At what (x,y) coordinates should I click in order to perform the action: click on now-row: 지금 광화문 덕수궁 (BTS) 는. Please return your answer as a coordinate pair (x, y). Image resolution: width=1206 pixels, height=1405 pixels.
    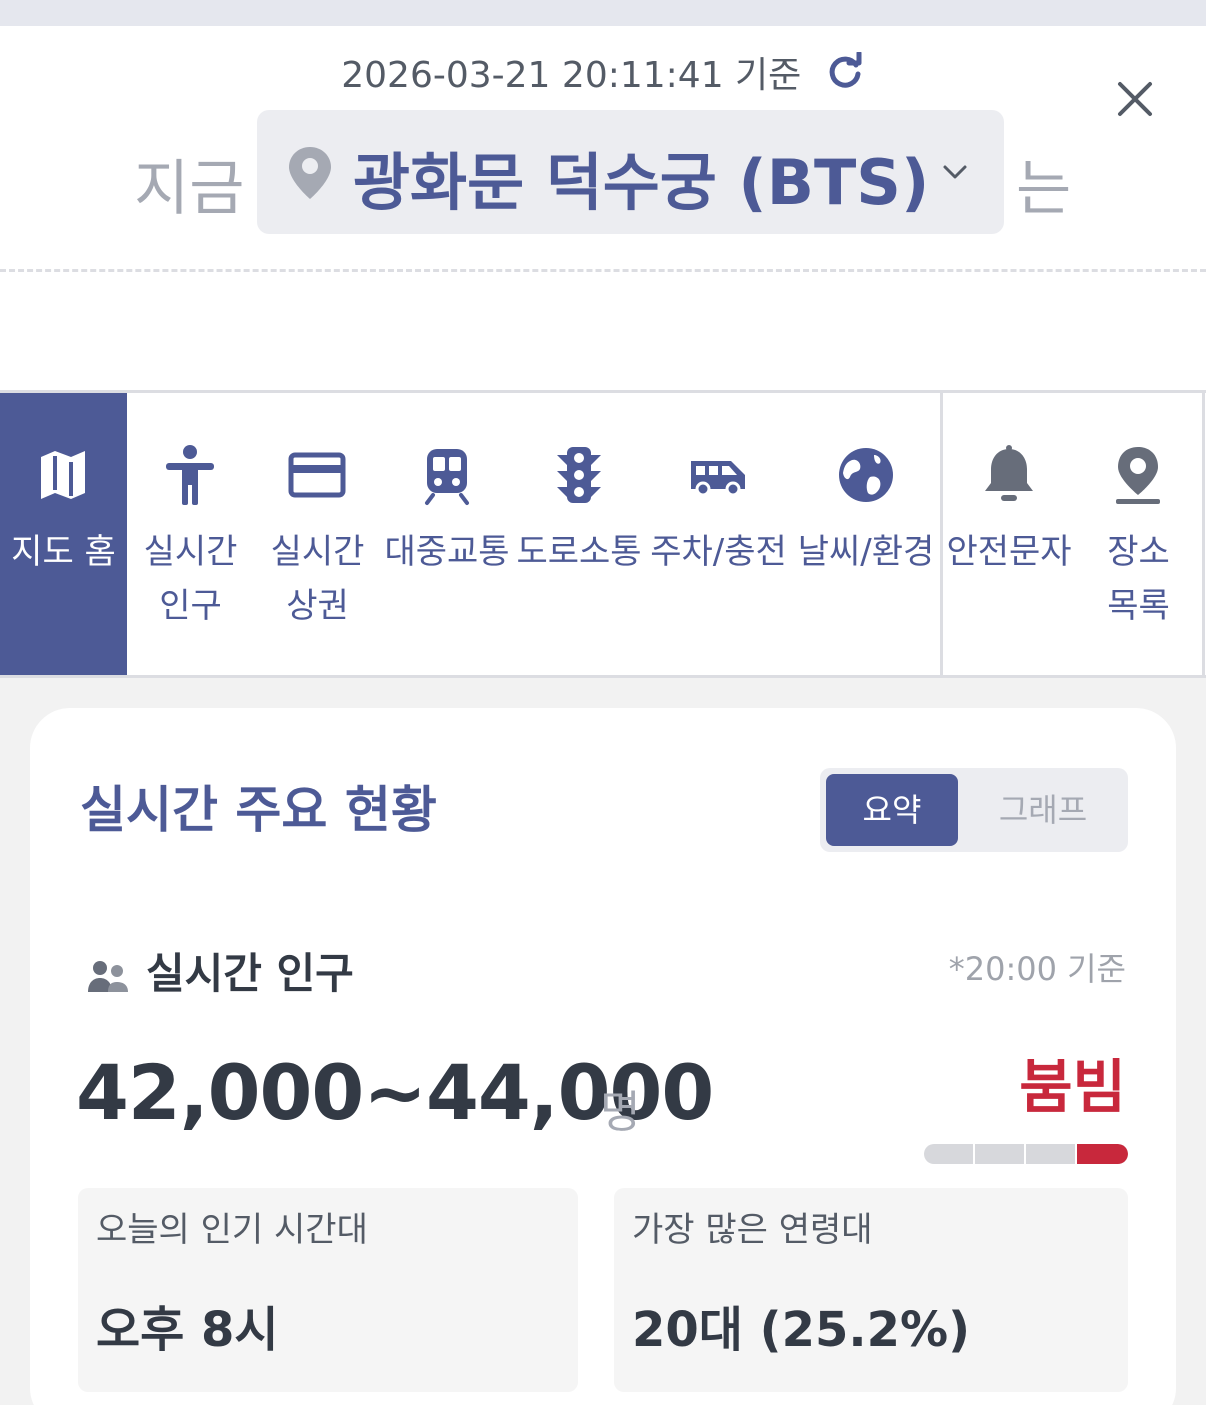
    Looking at the image, I should click on (603, 172).